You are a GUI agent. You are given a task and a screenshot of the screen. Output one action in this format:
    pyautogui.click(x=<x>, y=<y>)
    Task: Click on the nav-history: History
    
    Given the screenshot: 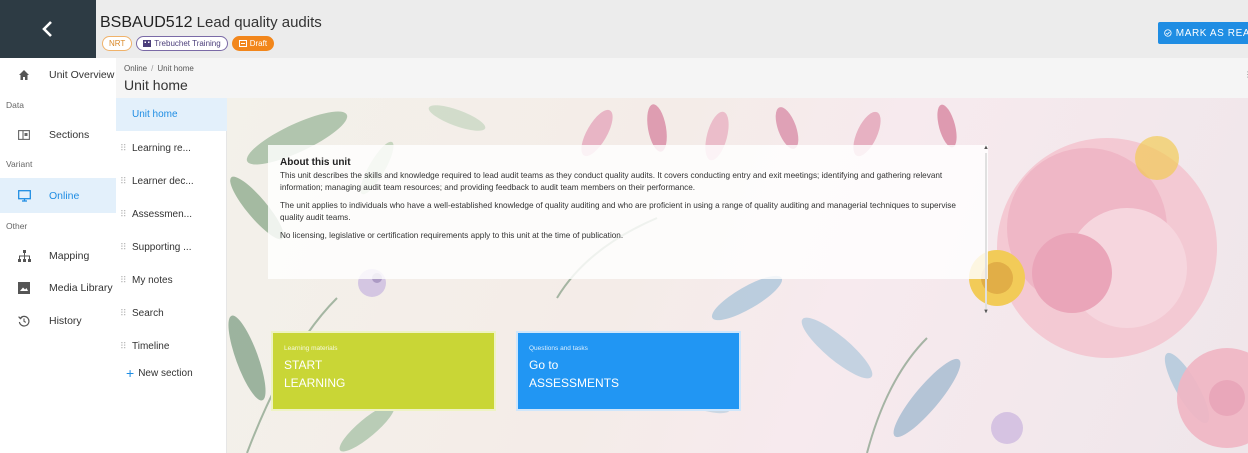 What is the action you would take?
    pyautogui.click(x=58, y=321)
    